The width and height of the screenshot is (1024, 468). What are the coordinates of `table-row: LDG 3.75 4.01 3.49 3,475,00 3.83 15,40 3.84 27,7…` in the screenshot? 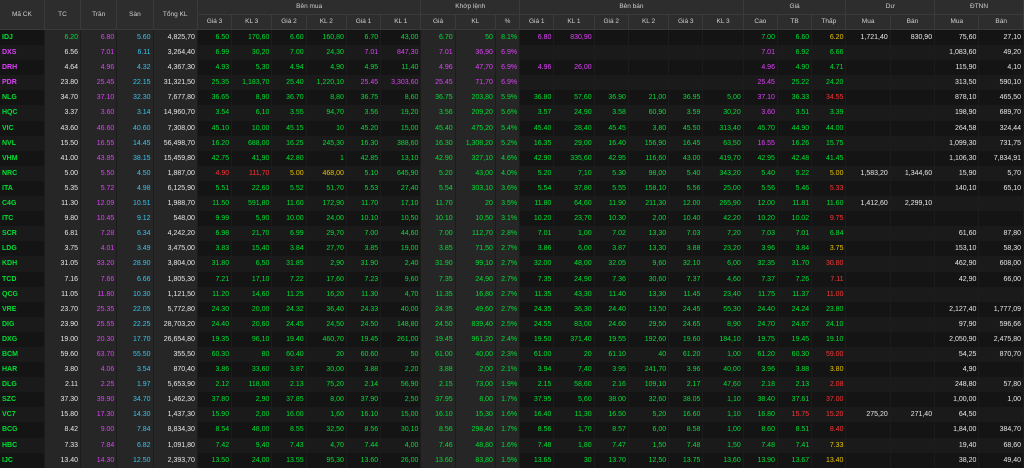 It's located at (512, 249).